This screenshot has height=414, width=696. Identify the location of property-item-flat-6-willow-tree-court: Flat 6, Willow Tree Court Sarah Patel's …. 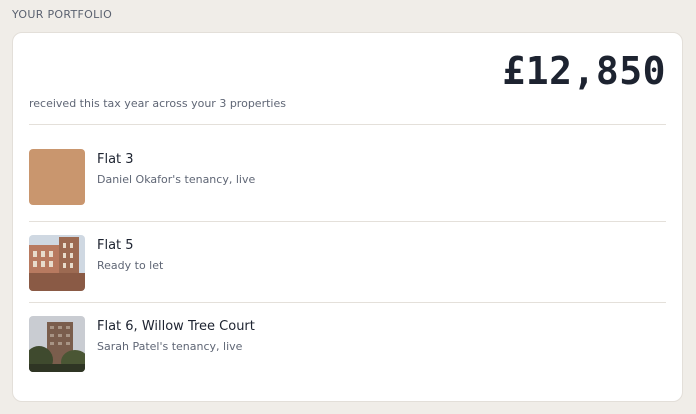
(347, 344).